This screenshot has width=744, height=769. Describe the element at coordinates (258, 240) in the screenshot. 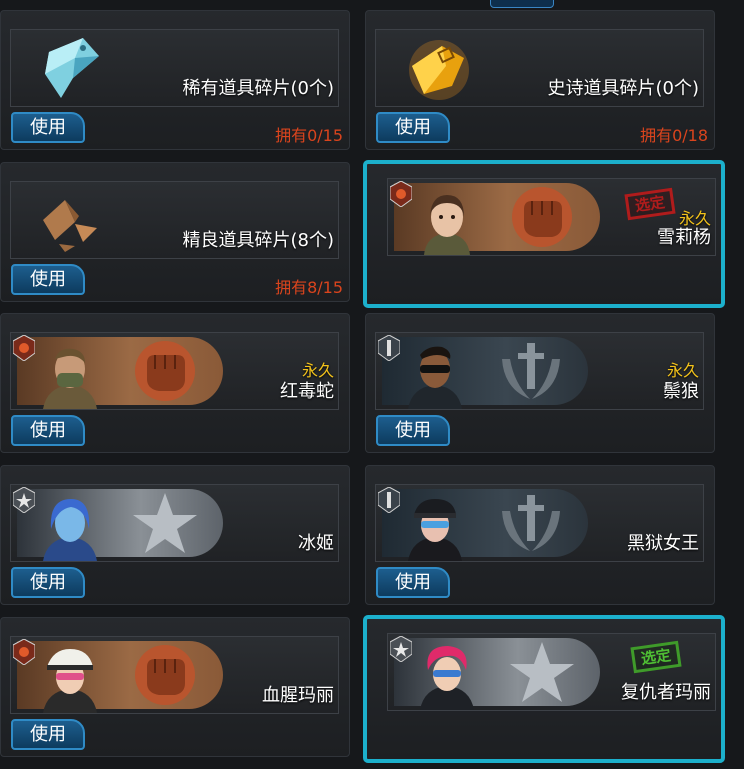

I see `item-name: 精良道具碎片(8个)` at that location.